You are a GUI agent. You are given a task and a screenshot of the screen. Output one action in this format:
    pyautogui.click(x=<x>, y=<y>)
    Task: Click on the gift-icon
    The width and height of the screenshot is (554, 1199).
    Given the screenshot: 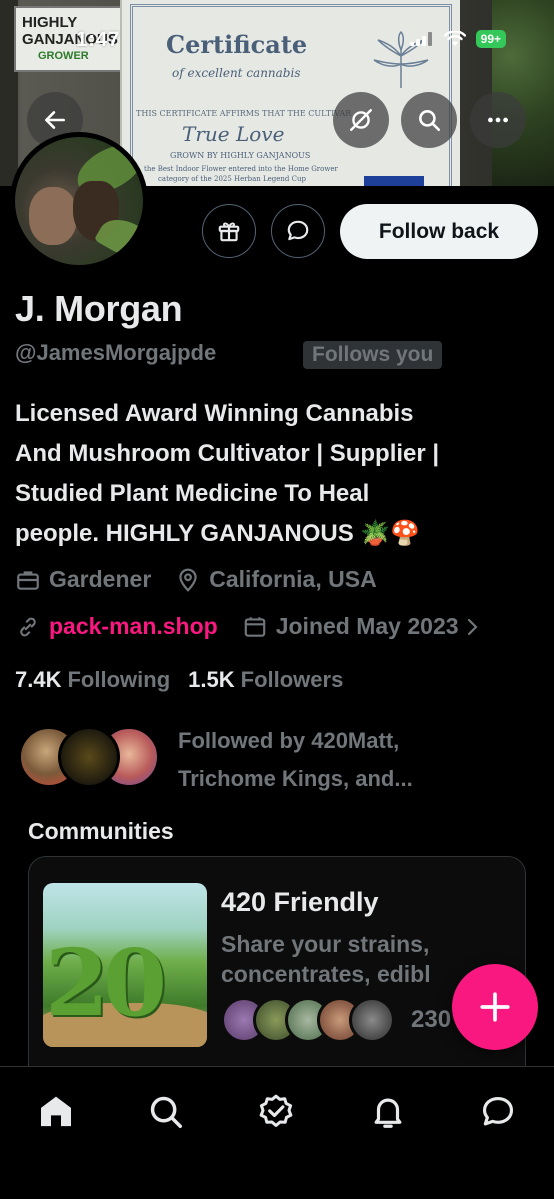 What is the action you would take?
    pyautogui.click(x=229, y=232)
    